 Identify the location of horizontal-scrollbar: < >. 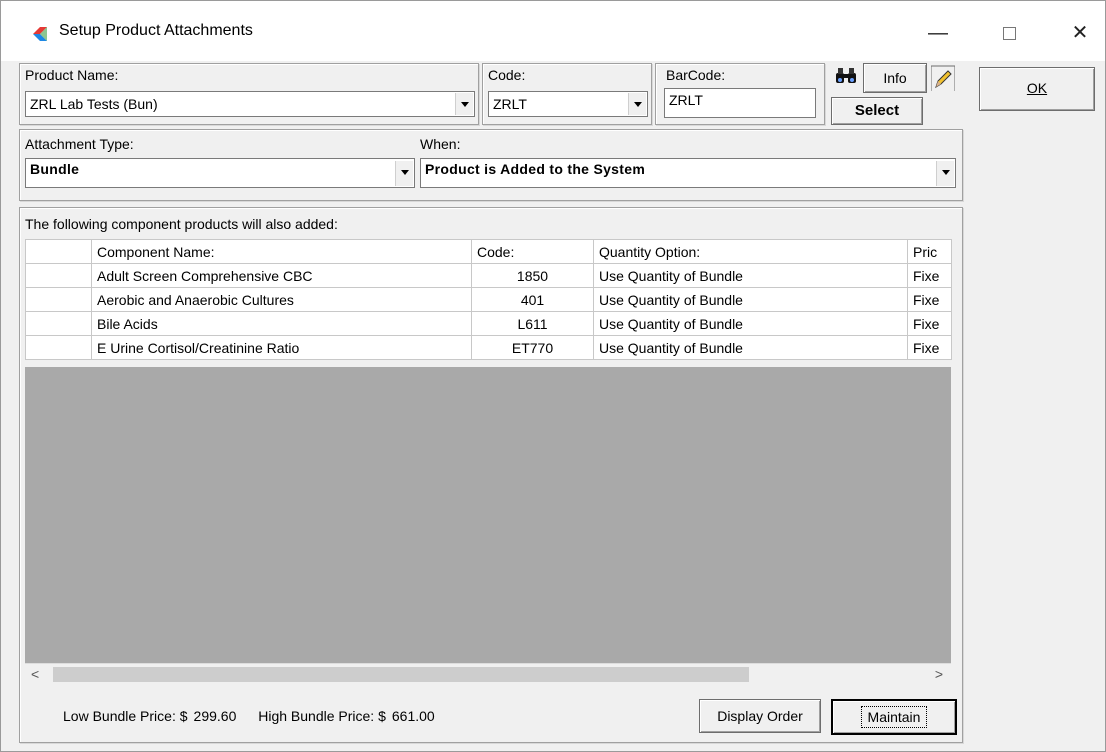
(488, 674).